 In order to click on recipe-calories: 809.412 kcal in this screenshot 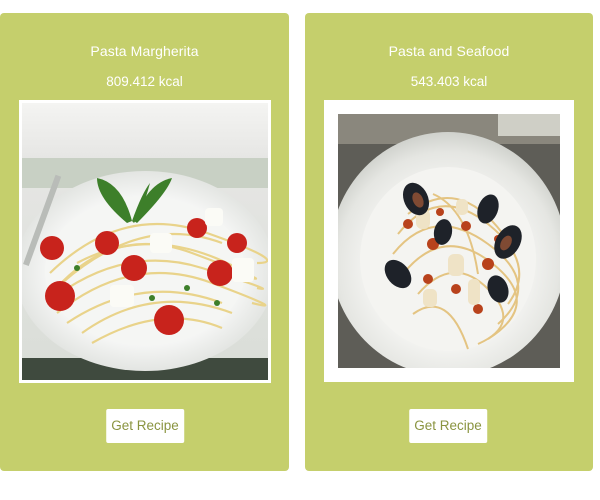, I will do `click(144, 81)`.